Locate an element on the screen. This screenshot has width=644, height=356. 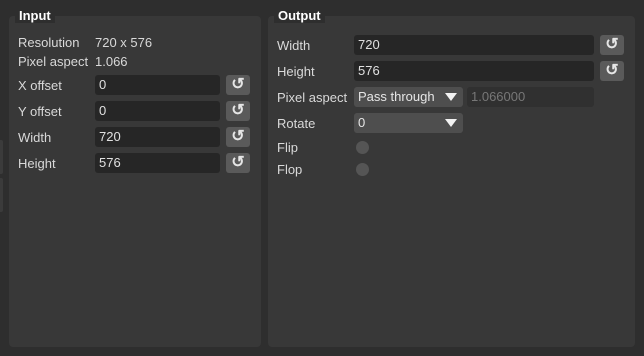
resolution-value: 720 x 576 is located at coordinates (124, 42).